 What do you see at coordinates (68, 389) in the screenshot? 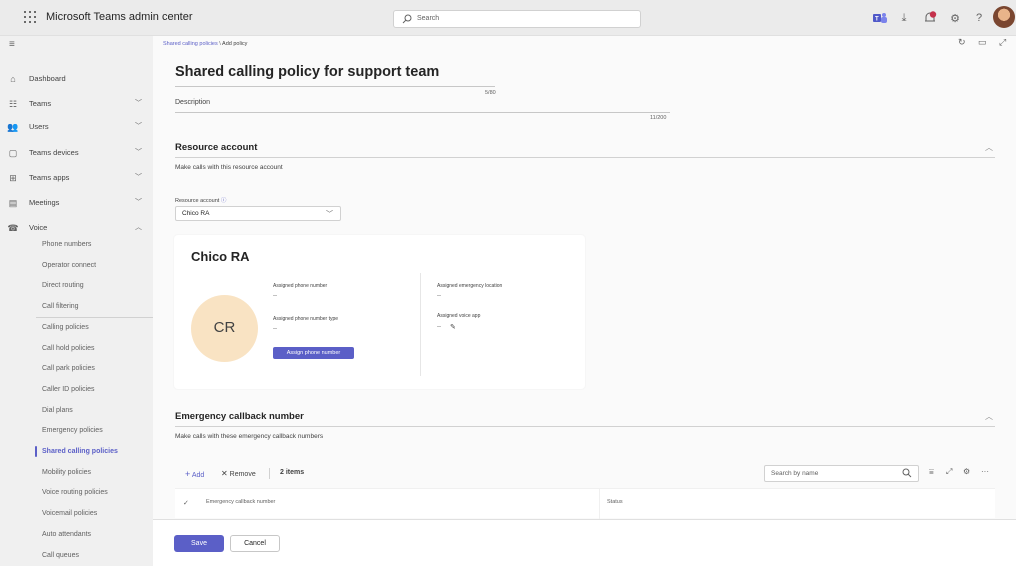
I see `sidebar-item-label: Caller ID policies` at bounding box center [68, 389].